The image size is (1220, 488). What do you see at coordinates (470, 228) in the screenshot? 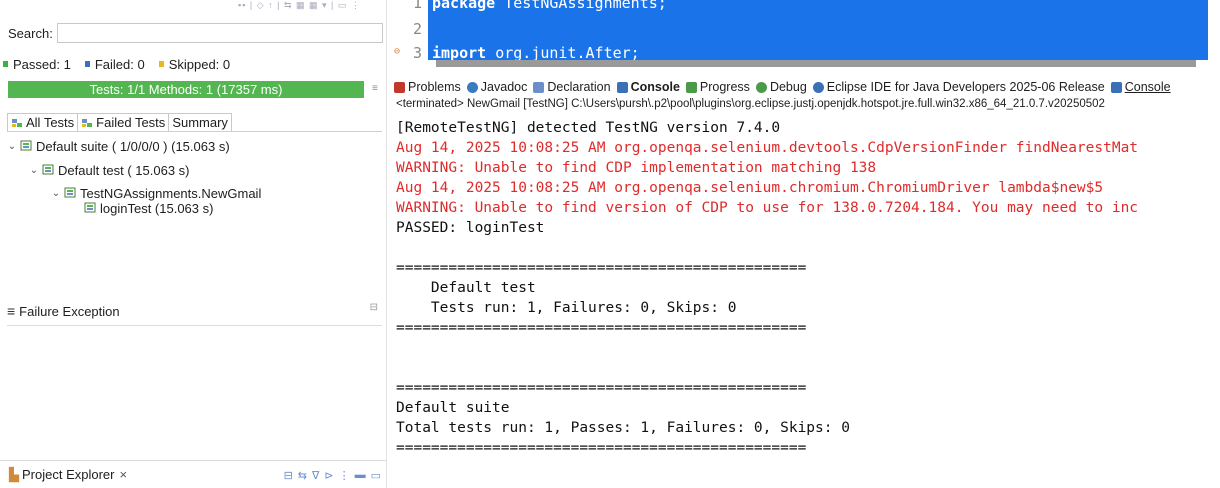
I see `console-line: PASSED: loginTest` at bounding box center [470, 228].